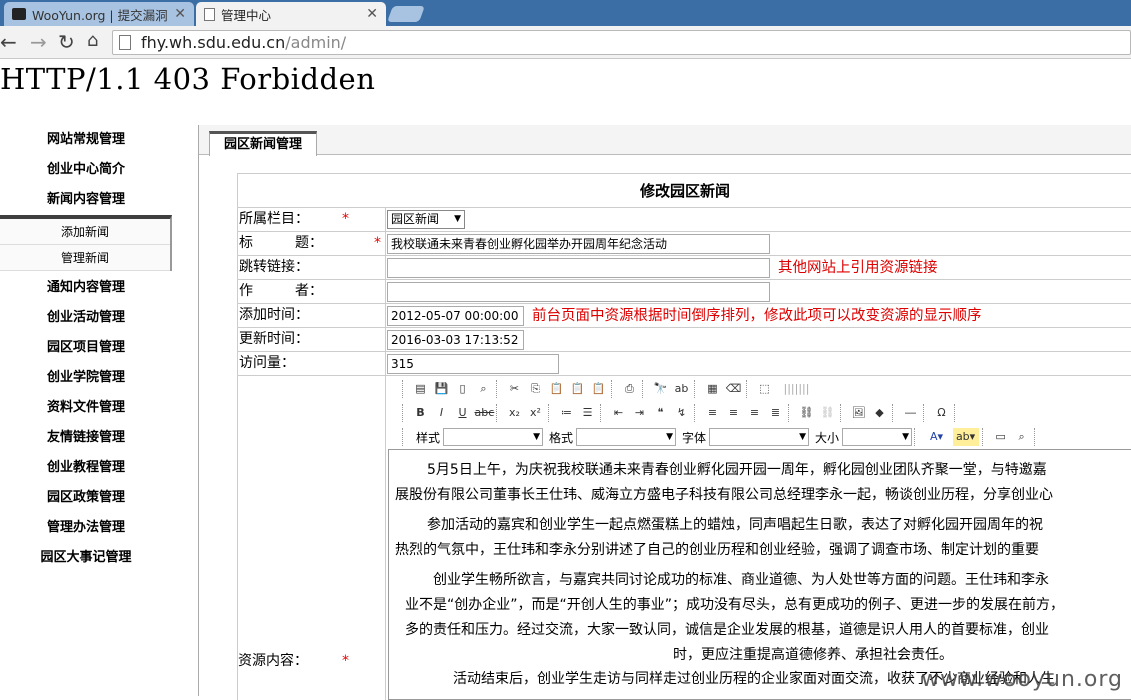  What do you see at coordinates (86, 318) in the screenshot?
I see `sidebar-item-activity: 创业活动管理` at bounding box center [86, 318].